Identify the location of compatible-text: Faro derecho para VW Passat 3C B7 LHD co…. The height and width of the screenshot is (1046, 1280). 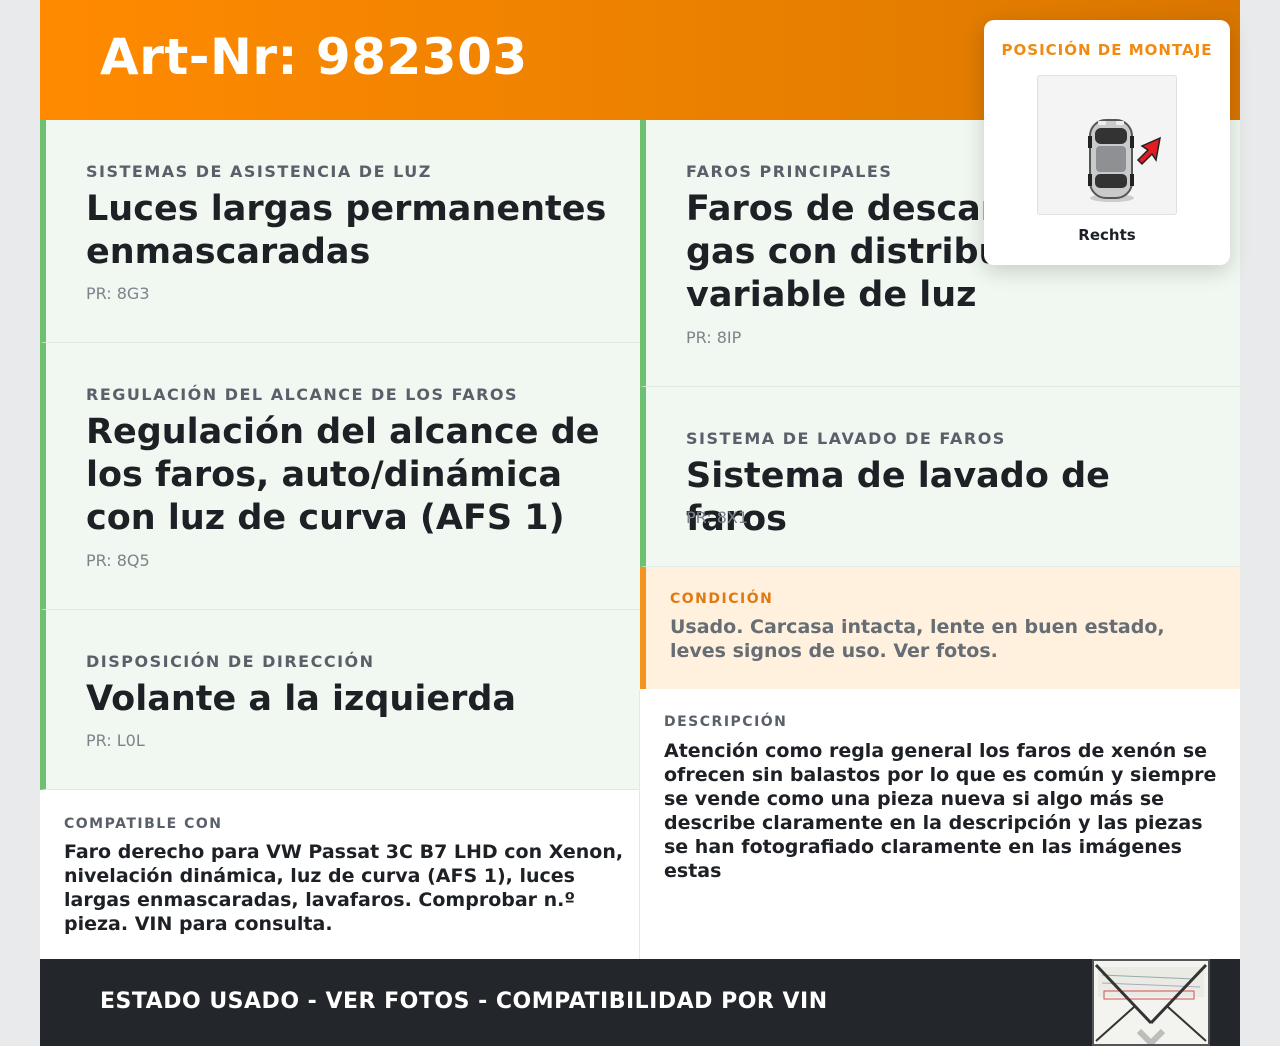
(344, 888).